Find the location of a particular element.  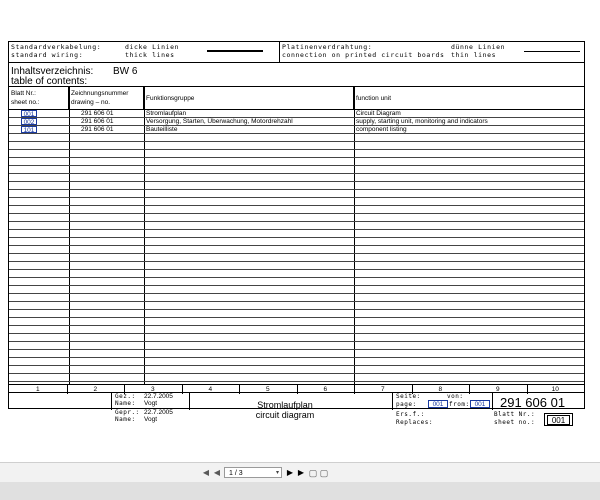

gepr-date: 22.7.2005 is located at coordinates (158, 412).